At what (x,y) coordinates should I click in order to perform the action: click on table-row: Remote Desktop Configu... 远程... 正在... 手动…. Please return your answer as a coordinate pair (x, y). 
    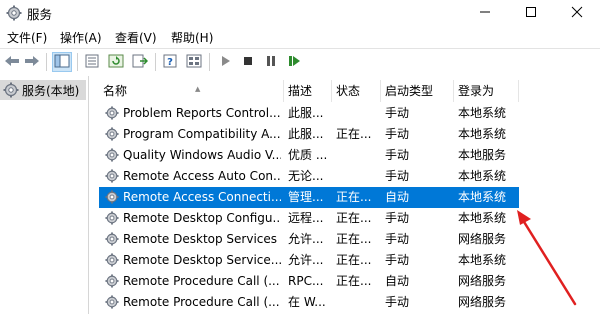
    Looking at the image, I should click on (309, 218).